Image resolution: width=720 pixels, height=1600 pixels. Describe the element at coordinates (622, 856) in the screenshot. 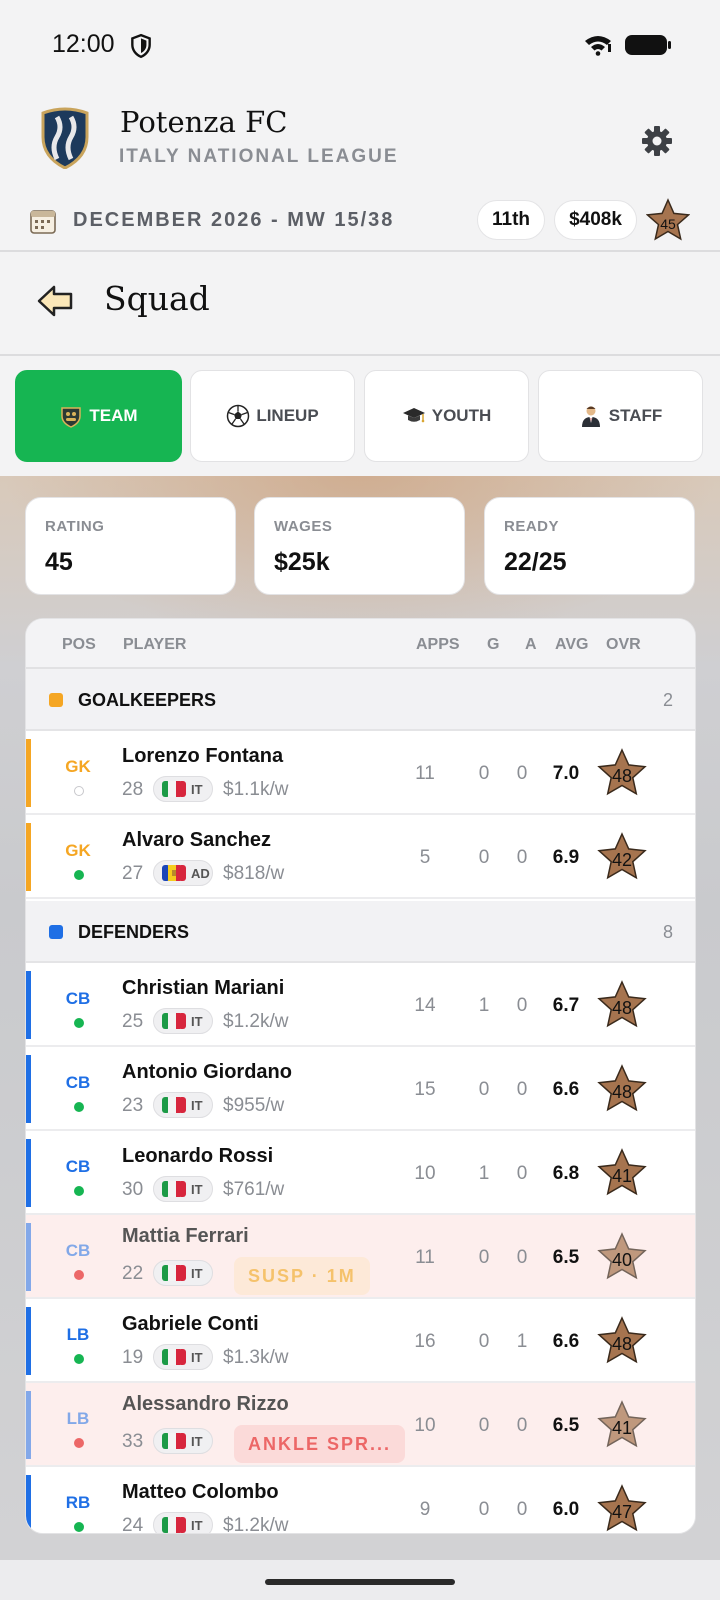

I see `overall-star-icon: 42` at that location.